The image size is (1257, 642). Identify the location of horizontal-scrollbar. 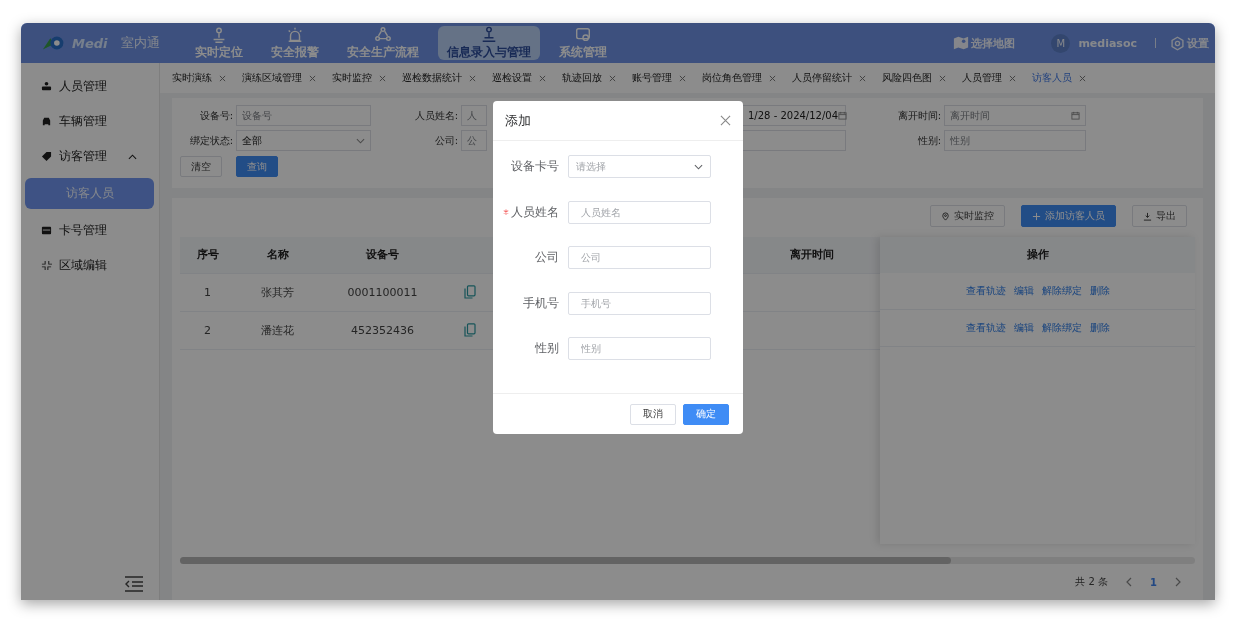
(687, 561).